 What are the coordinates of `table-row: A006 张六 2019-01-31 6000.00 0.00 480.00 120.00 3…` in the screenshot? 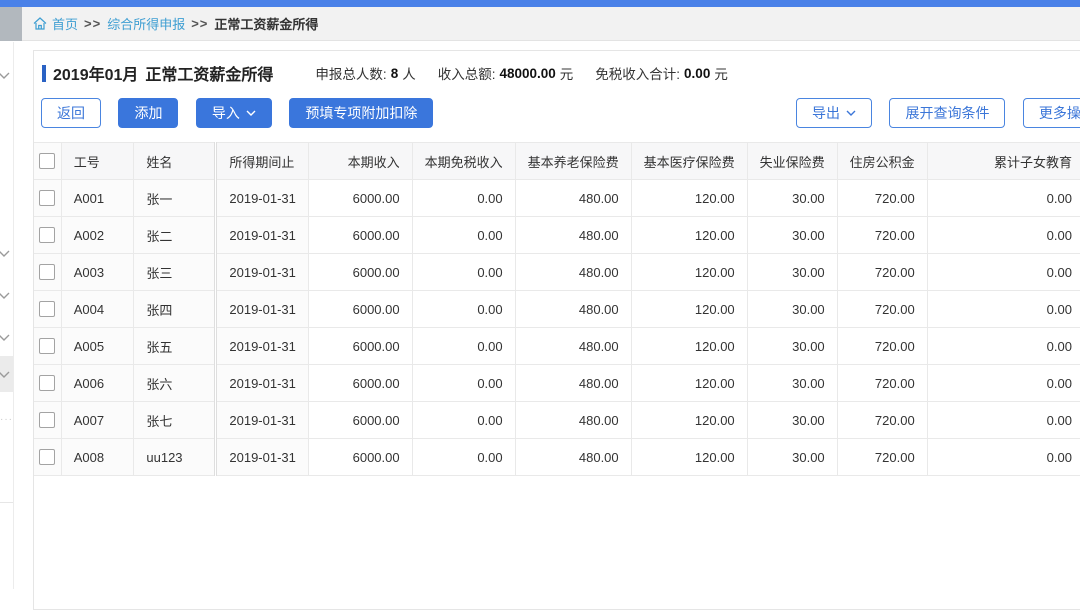 It's located at (557, 383).